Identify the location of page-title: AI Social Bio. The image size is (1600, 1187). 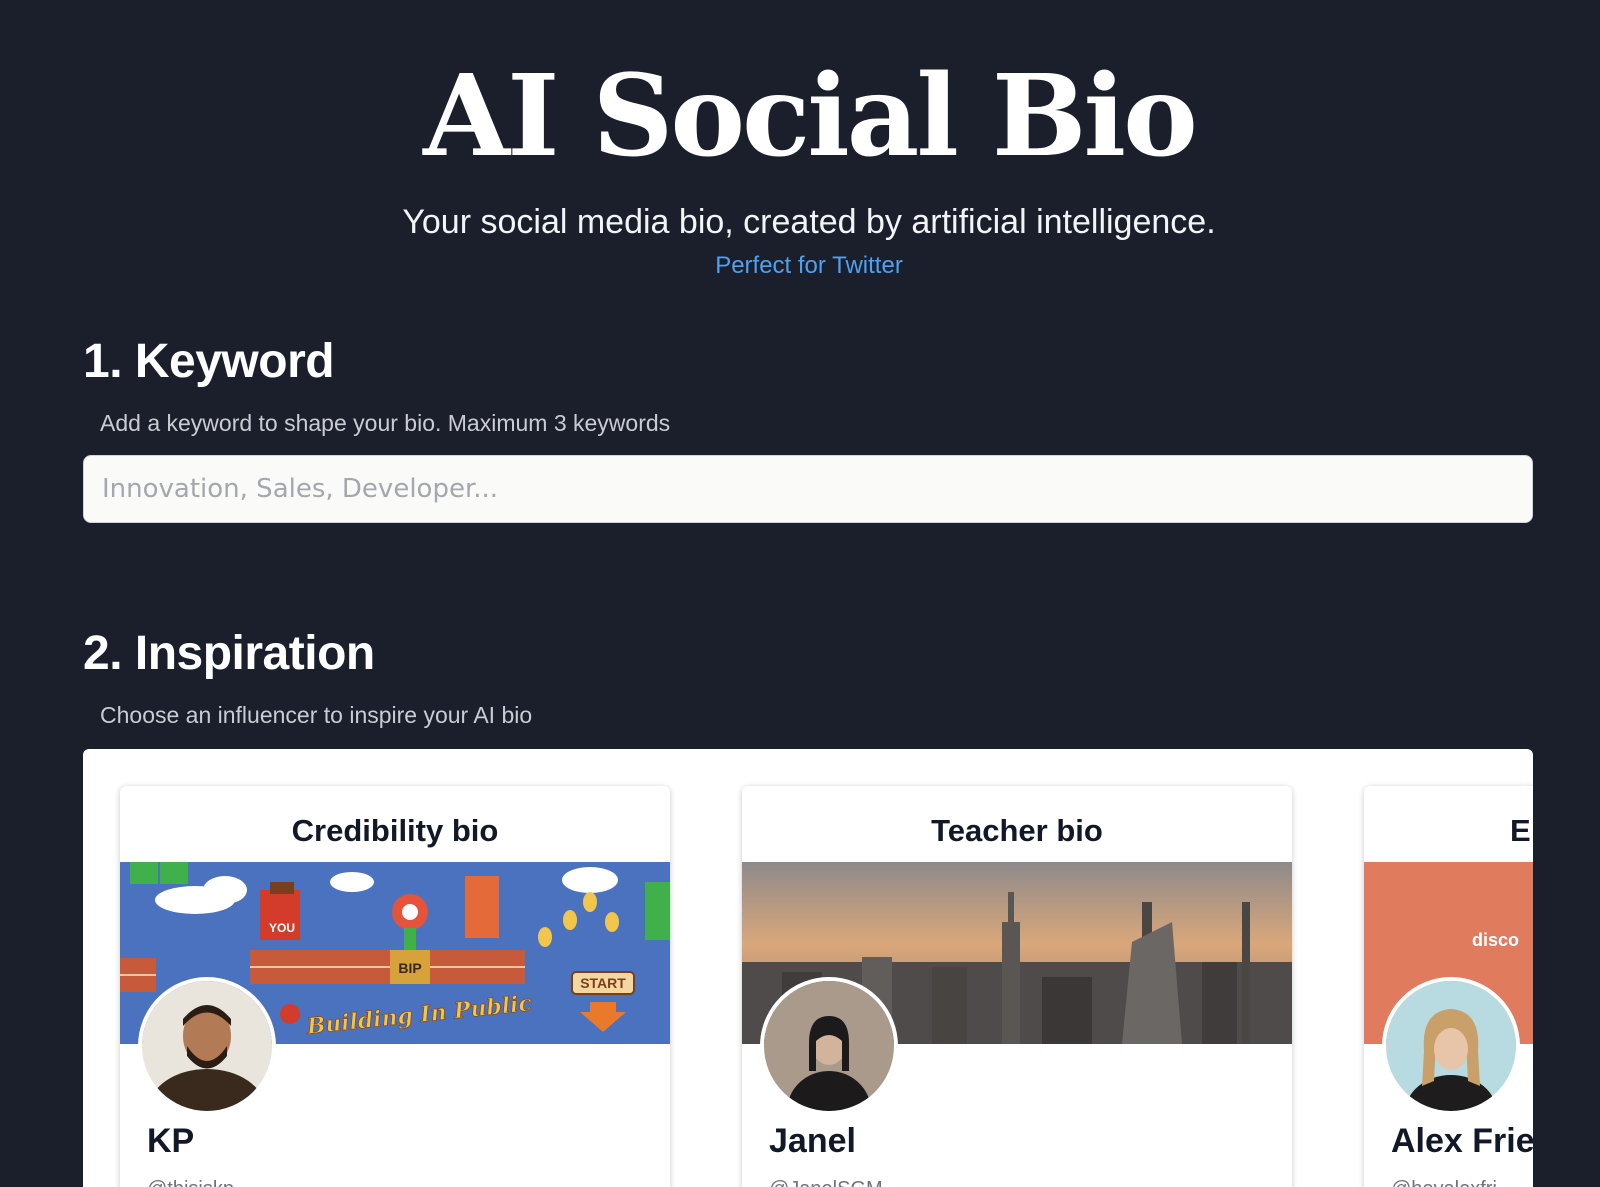
(810, 116).